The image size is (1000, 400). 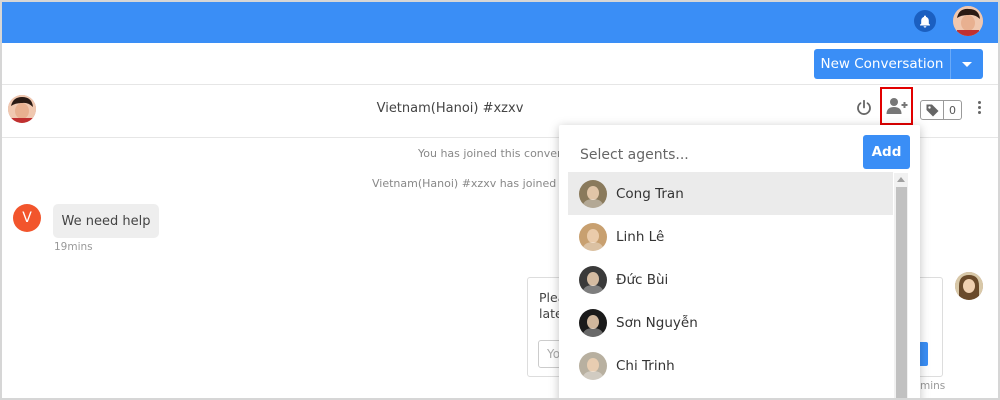 I want to click on select-agents-input, so click(x=710, y=155).